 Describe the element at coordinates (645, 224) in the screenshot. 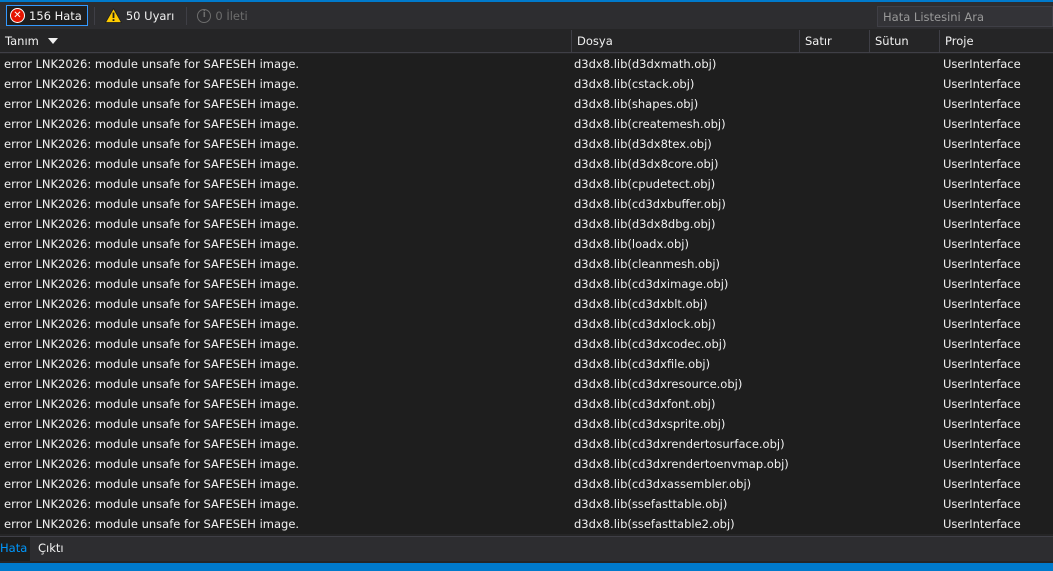

I see `error-file: d3dx8.lib(d3dx8dbg.obj)` at that location.